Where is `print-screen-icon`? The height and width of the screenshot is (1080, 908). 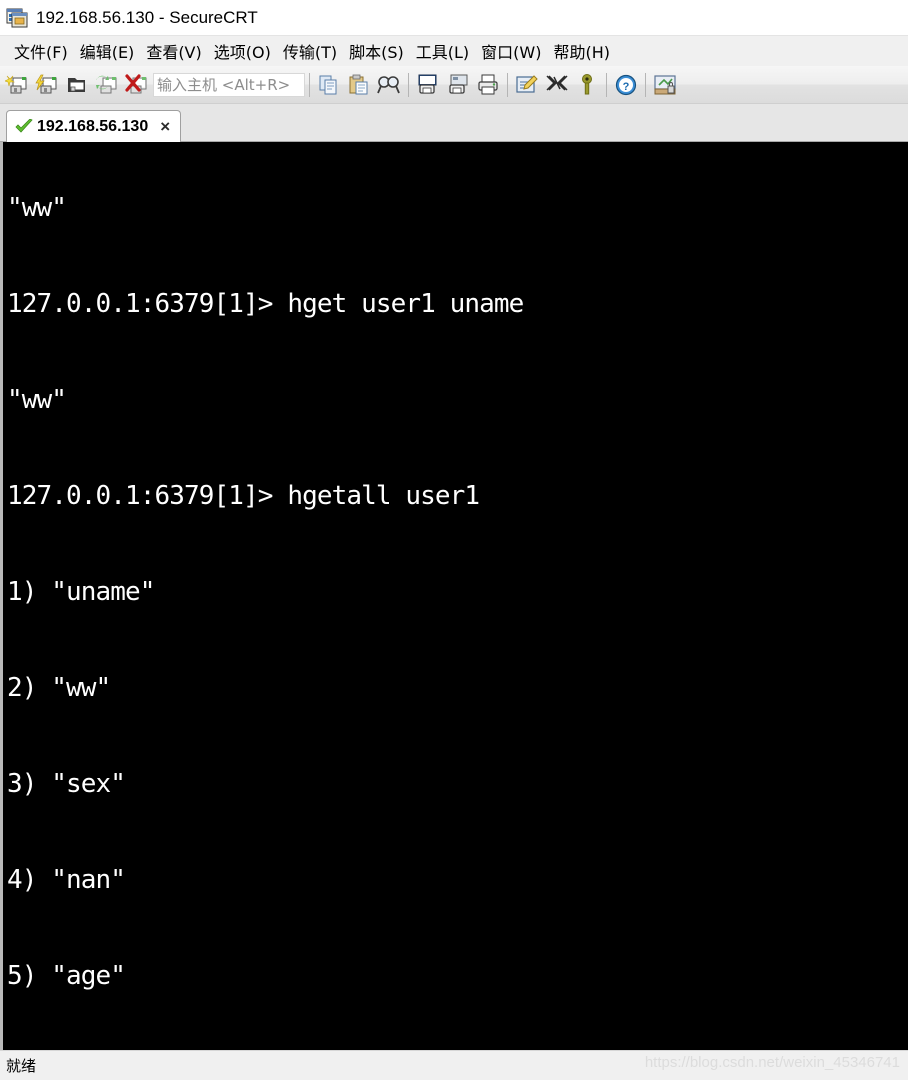 print-screen-icon is located at coordinates (428, 85).